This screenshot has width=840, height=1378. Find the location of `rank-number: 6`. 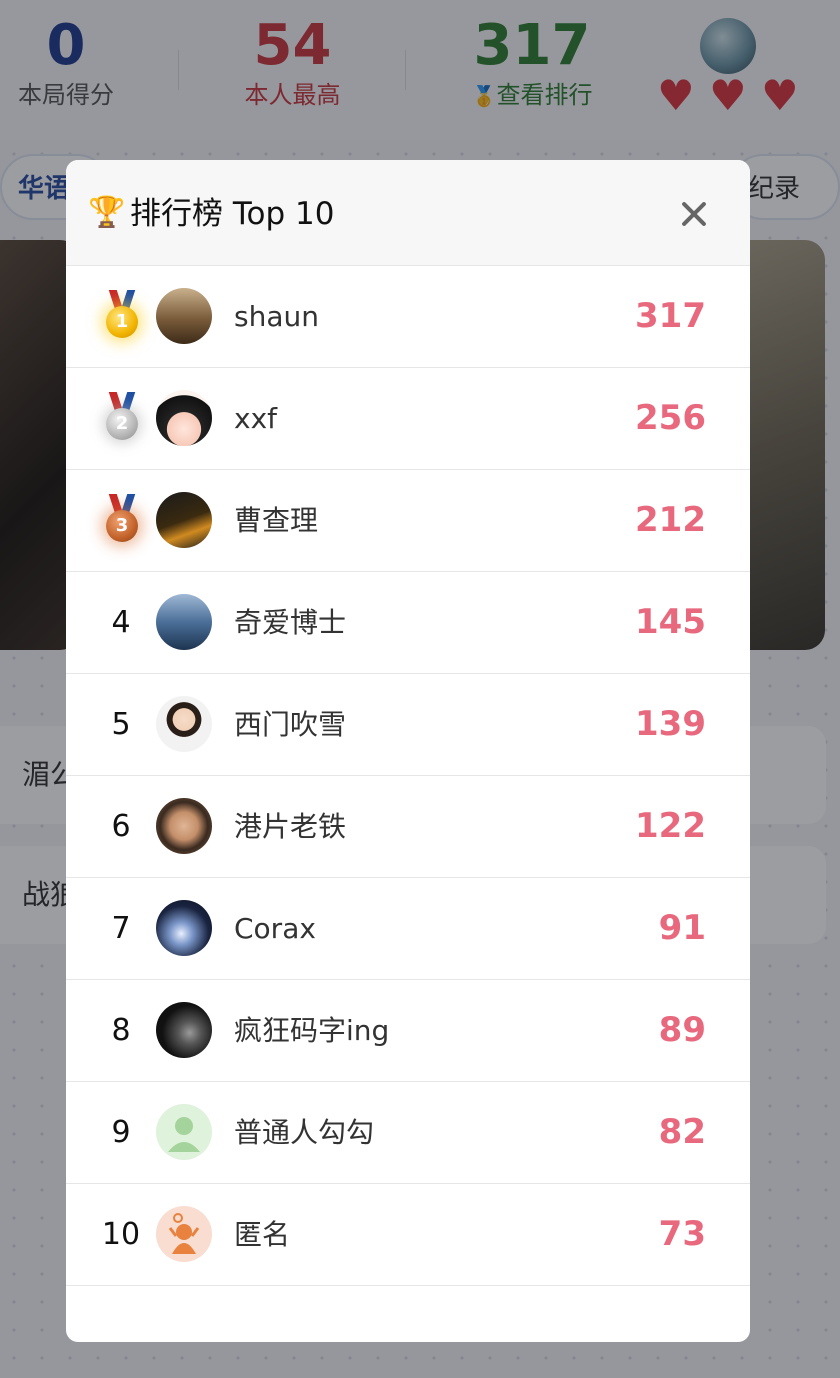

rank-number: 6 is located at coordinates (121, 826).